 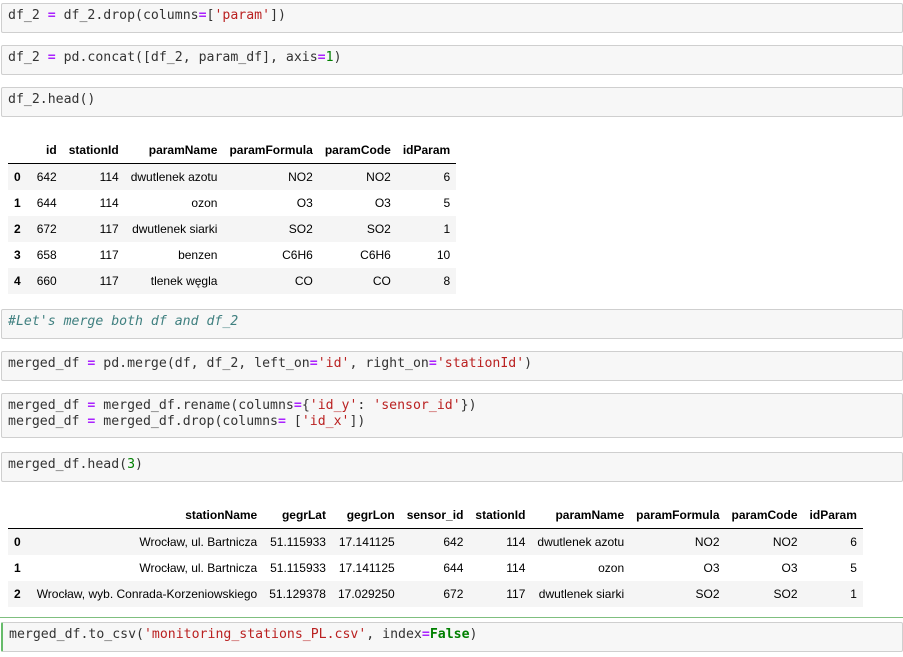 What do you see at coordinates (46, 229) in the screenshot?
I see `table-cell: 672` at bounding box center [46, 229].